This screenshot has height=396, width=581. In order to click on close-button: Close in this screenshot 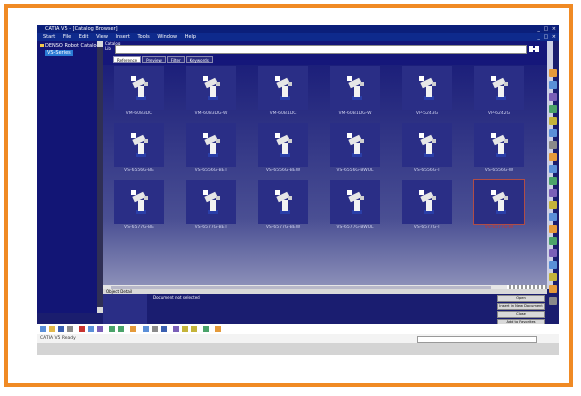, I will do `click(521, 314)`.